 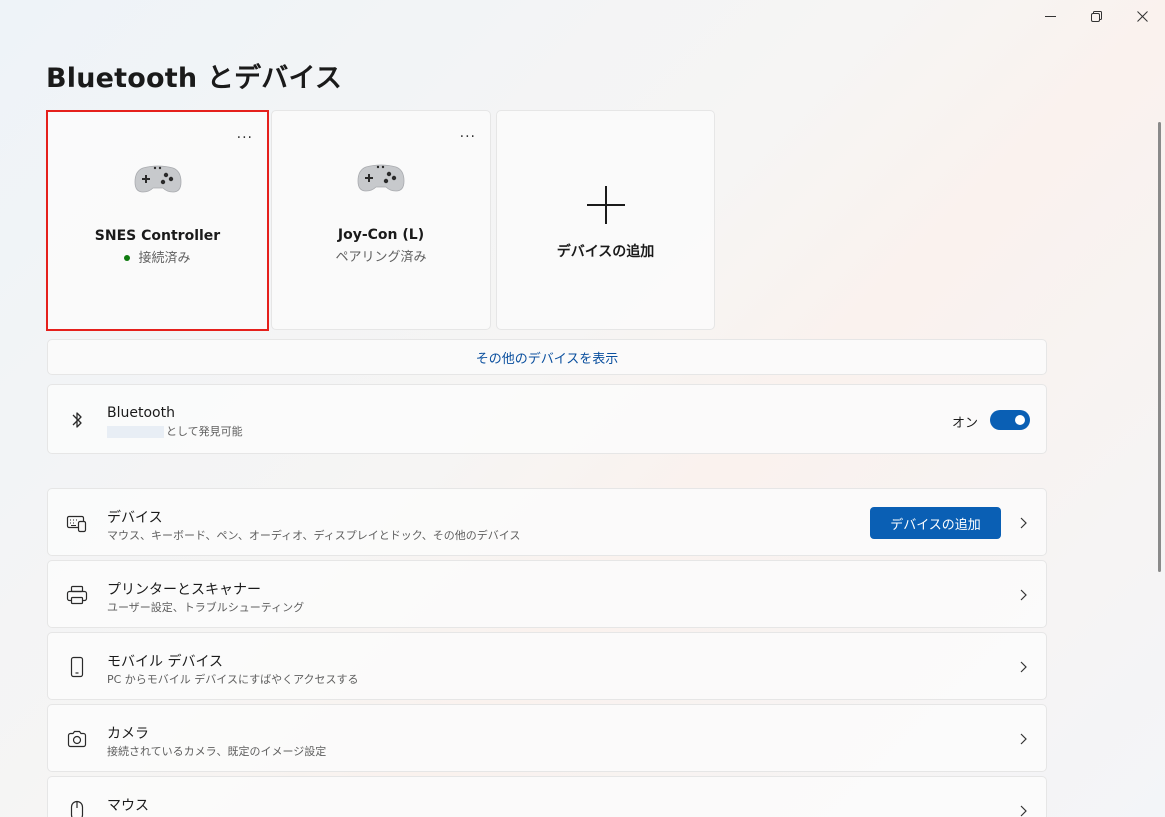 What do you see at coordinates (165, 662) in the screenshot?
I see `row-title: モバイル デバイス` at bounding box center [165, 662].